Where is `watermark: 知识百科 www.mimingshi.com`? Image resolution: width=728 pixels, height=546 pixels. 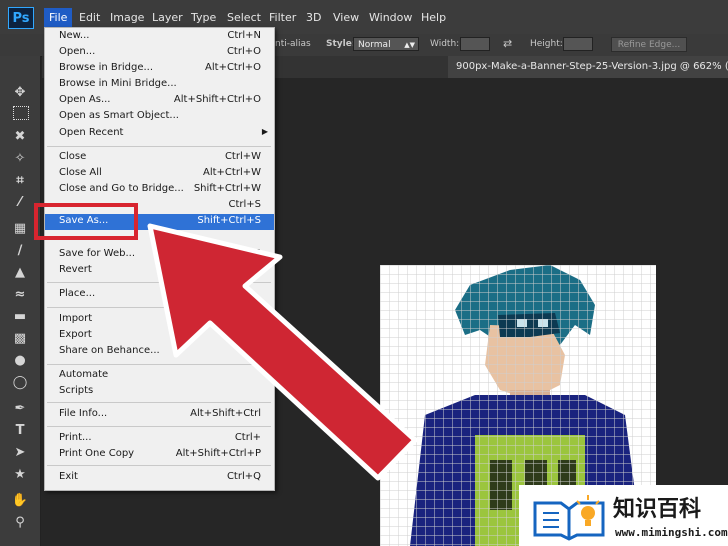 watermark: 知识百科 www.mimingshi.com is located at coordinates (623, 515).